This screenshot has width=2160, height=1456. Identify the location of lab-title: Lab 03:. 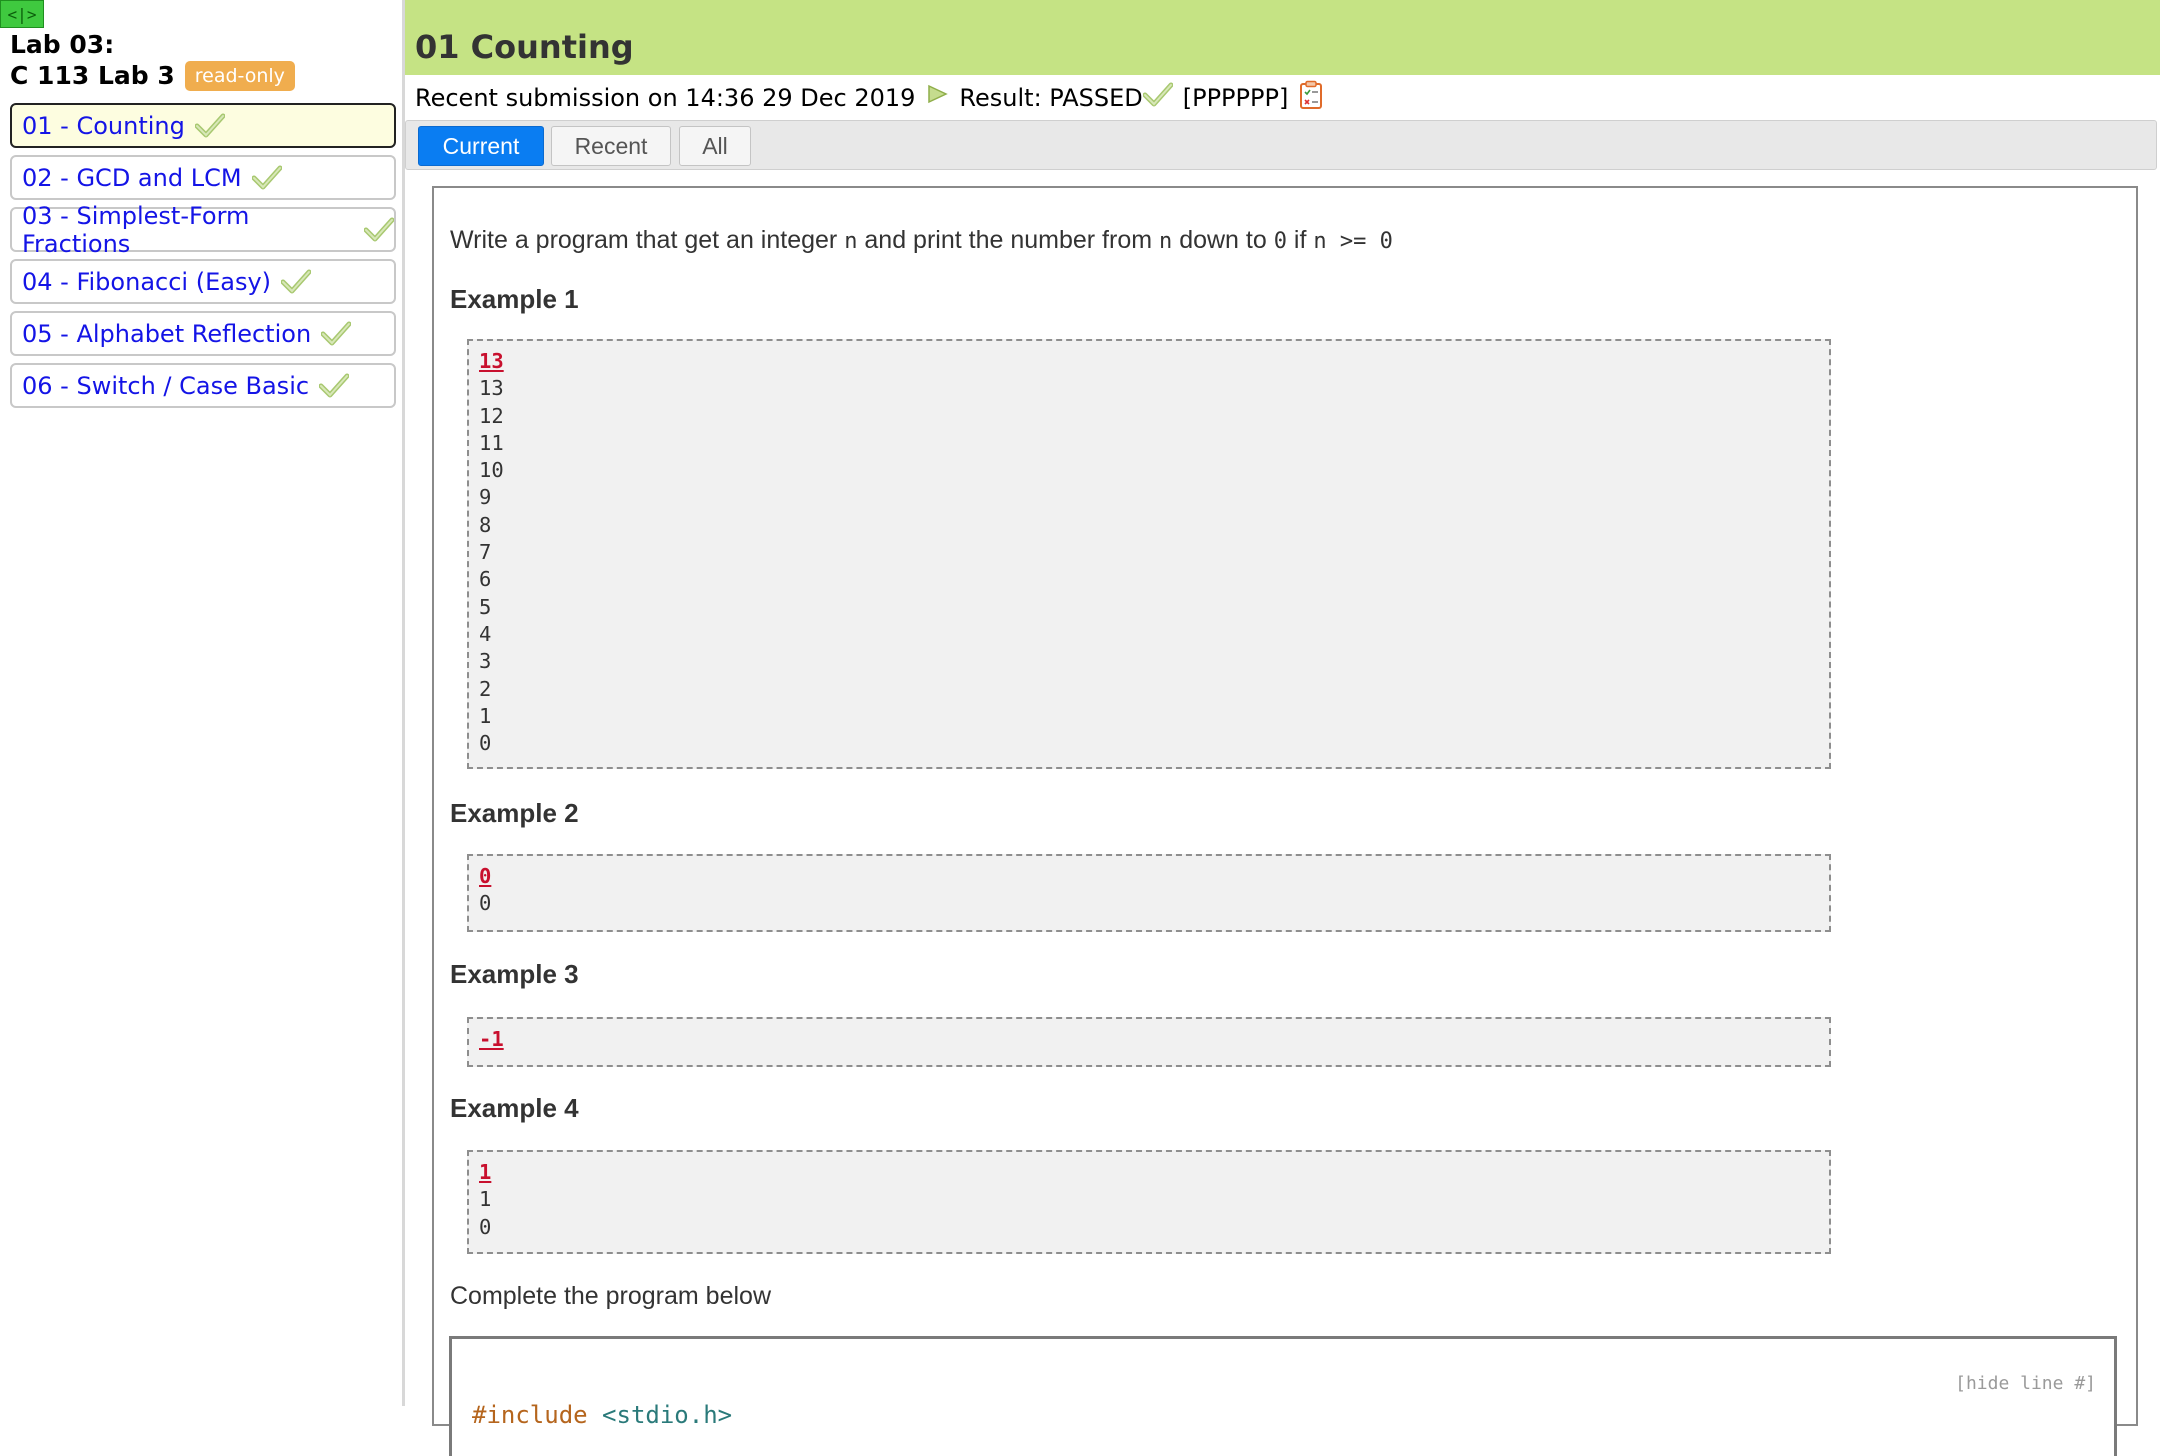
(62, 44).